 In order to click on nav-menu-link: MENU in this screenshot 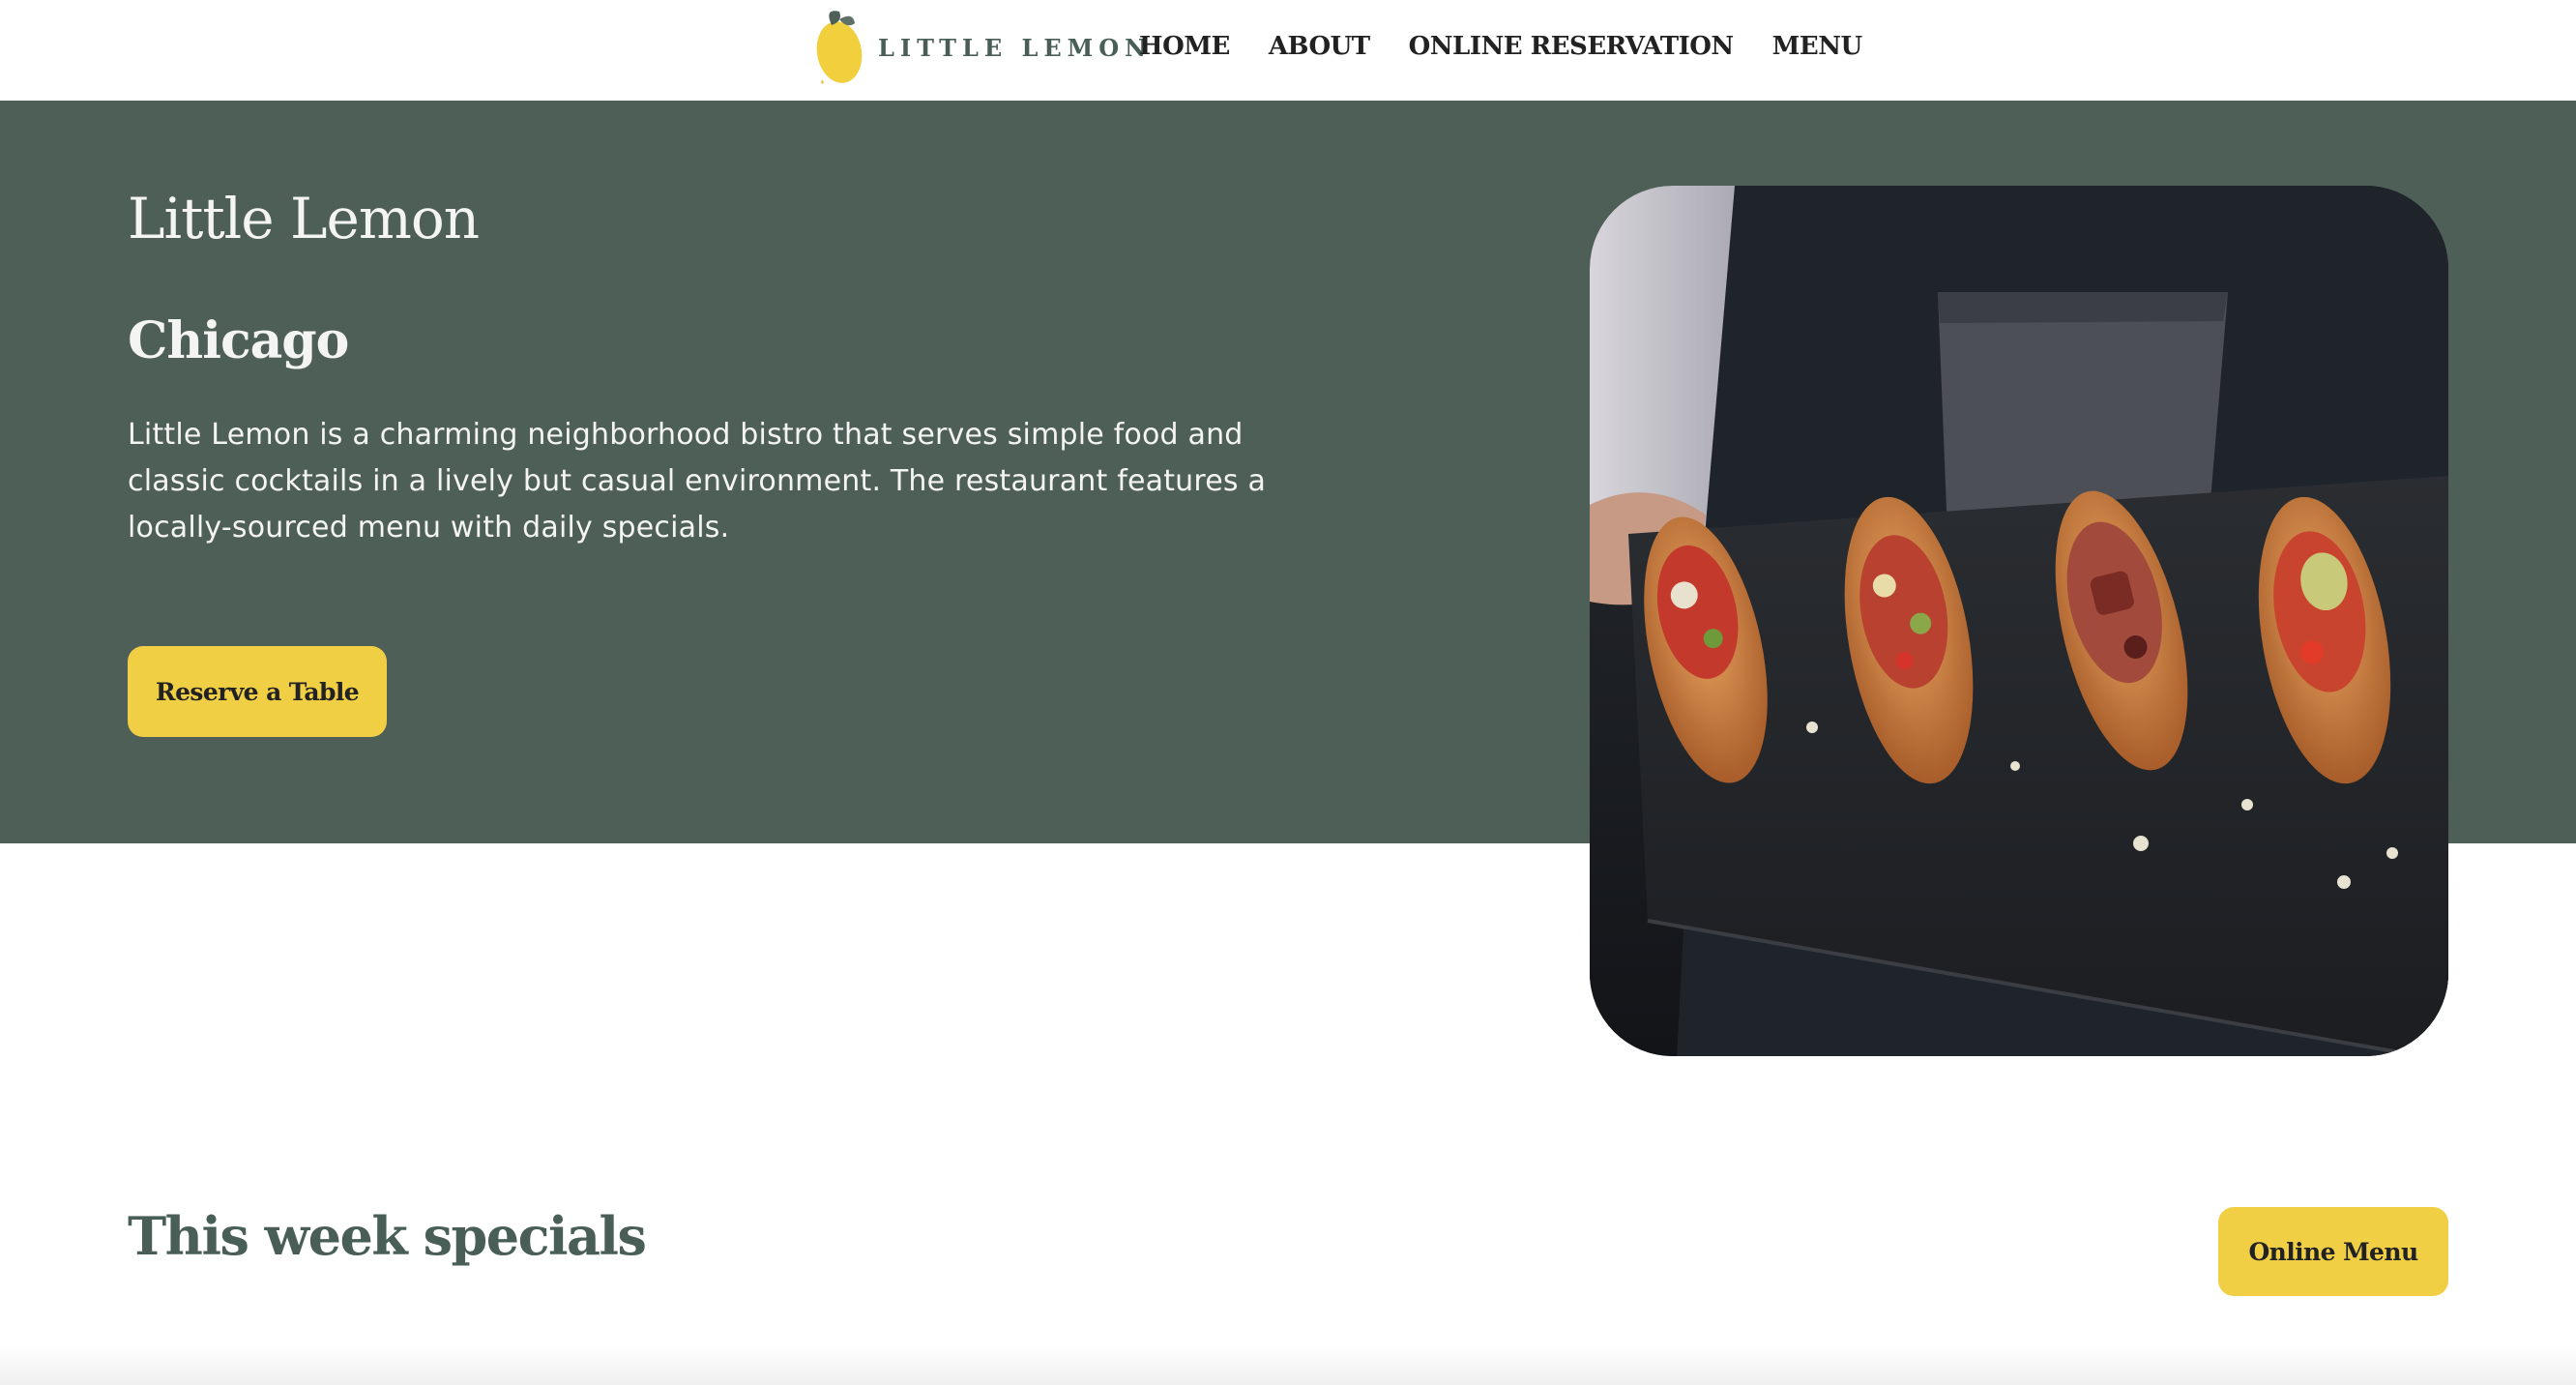, I will do `click(1817, 46)`.